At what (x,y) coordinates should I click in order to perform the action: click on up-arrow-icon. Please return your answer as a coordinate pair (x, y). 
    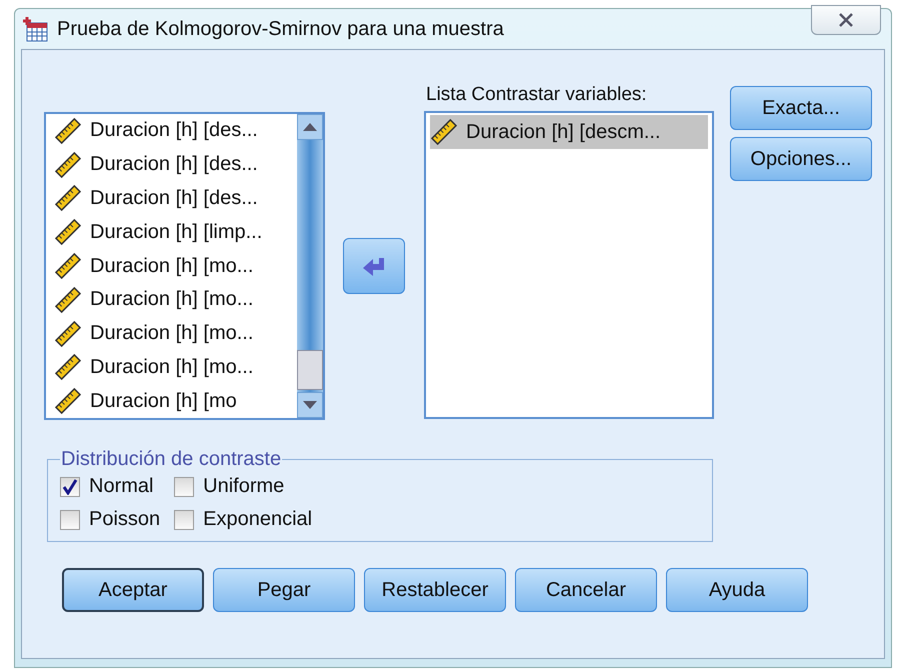
    Looking at the image, I should click on (309, 127).